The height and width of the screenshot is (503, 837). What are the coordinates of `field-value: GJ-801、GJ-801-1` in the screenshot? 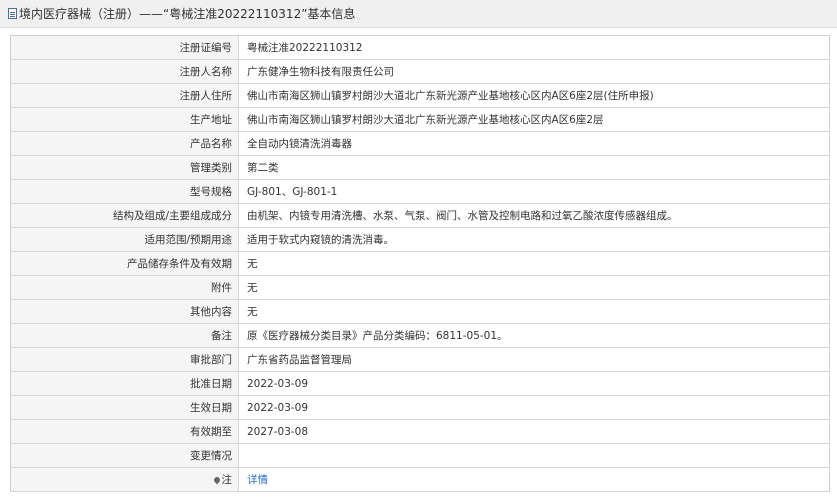 It's located at (533, 191).